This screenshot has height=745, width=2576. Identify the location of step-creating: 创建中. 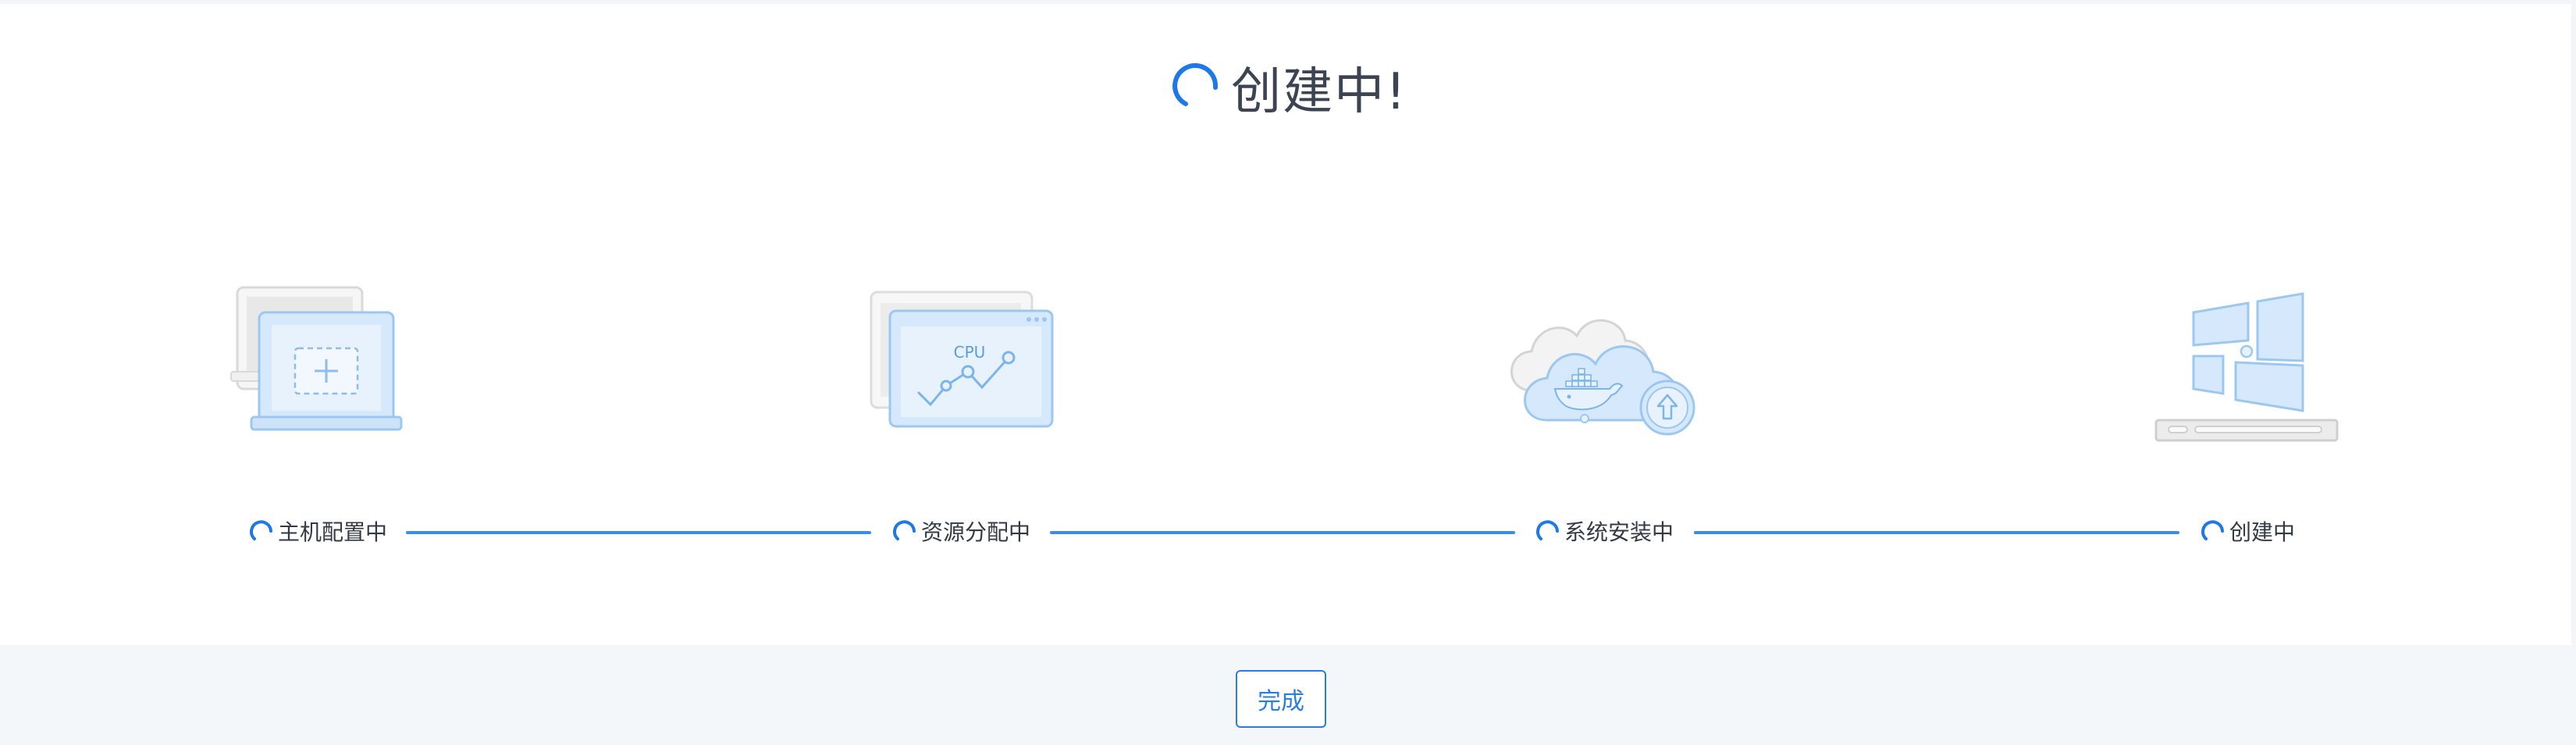
(2247, 531).